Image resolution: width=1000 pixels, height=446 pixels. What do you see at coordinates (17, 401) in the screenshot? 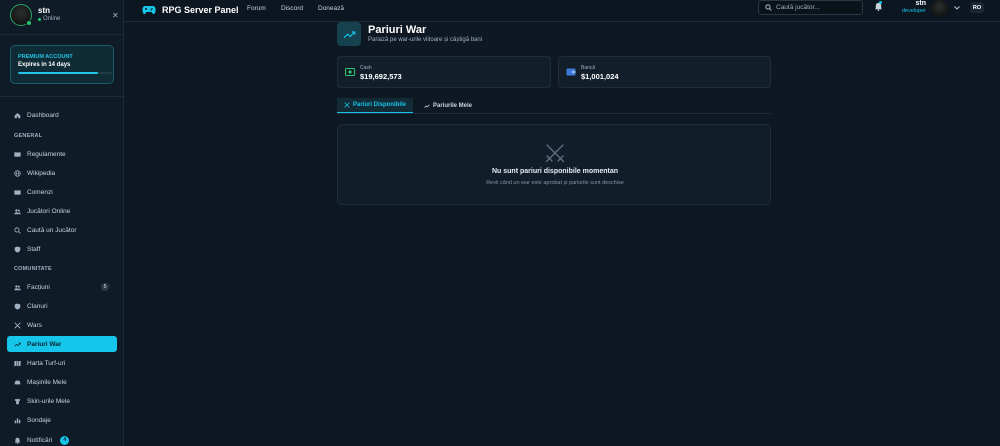
I see `shirt-icon` at bounding box center [17, 401].